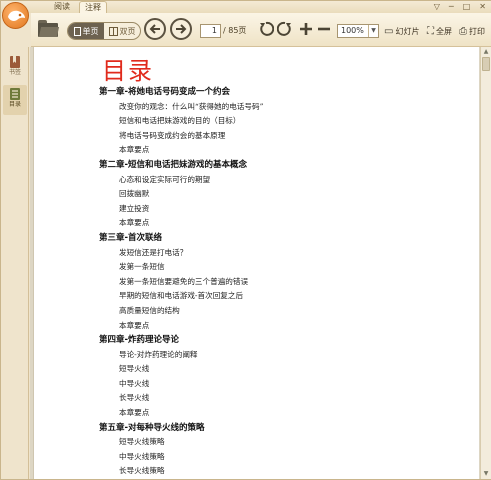 The image size is (491, 480). What do you see at coordinates (324, 29) in the screenshot?
I see `zoom-out-icon` at bounding box center [324, 29].